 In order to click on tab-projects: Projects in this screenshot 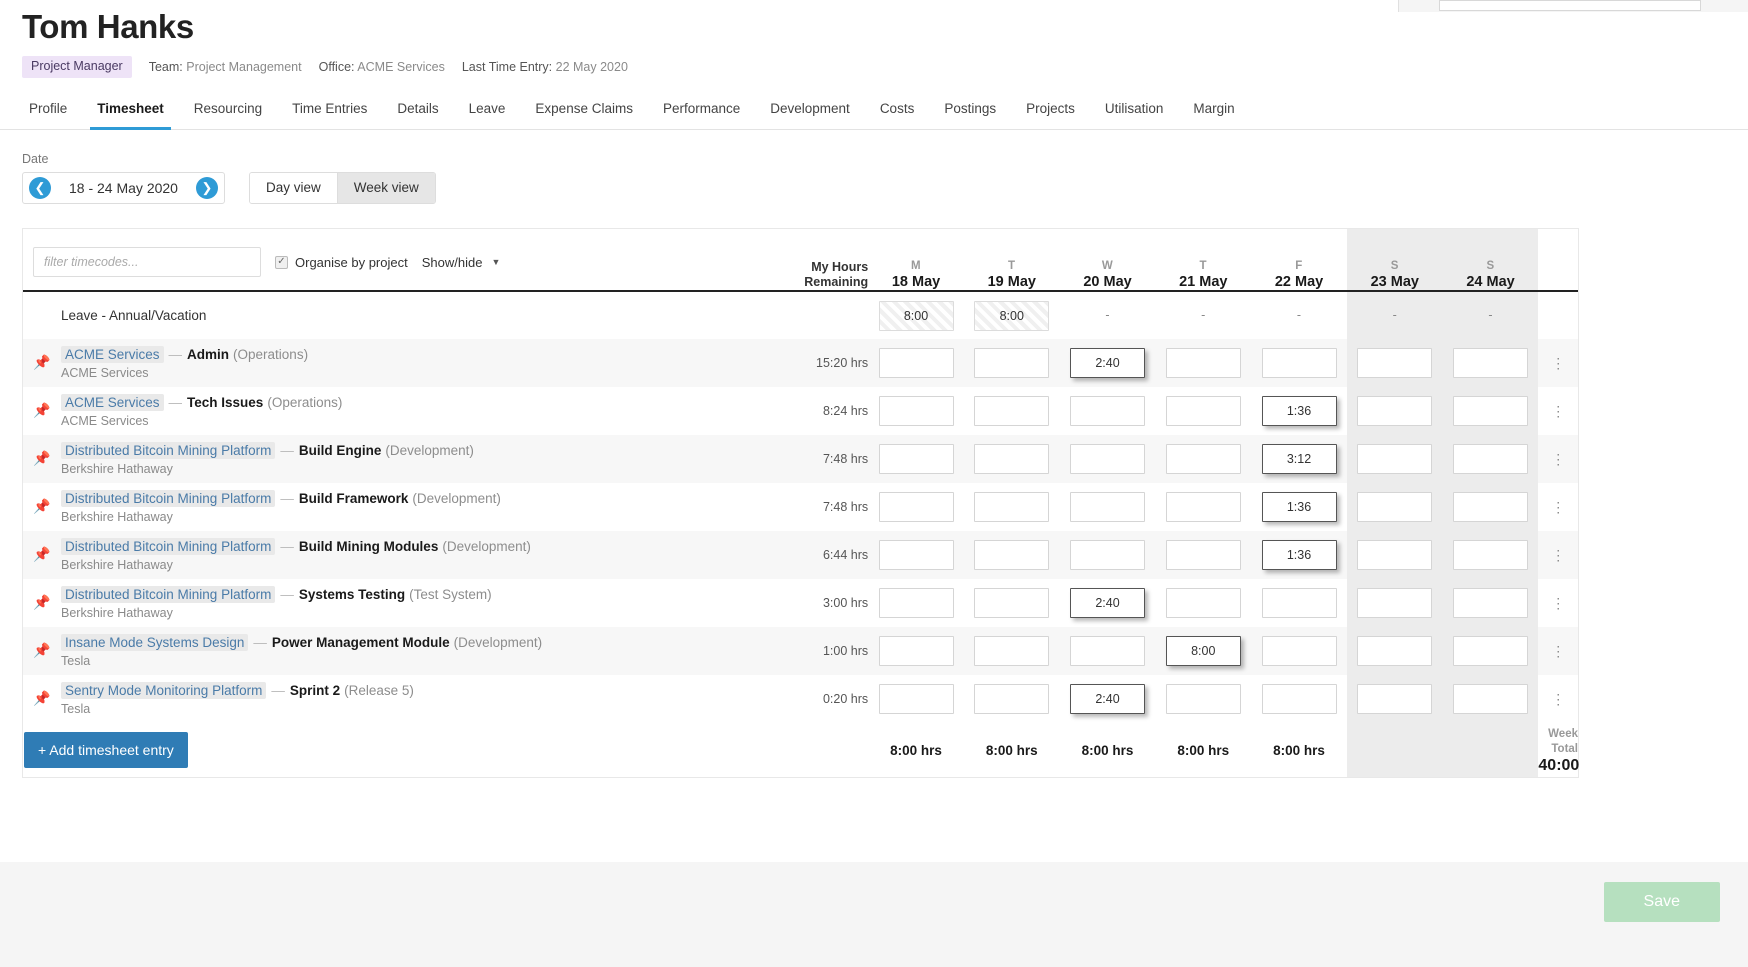, I will do `click(1050, 112)`.